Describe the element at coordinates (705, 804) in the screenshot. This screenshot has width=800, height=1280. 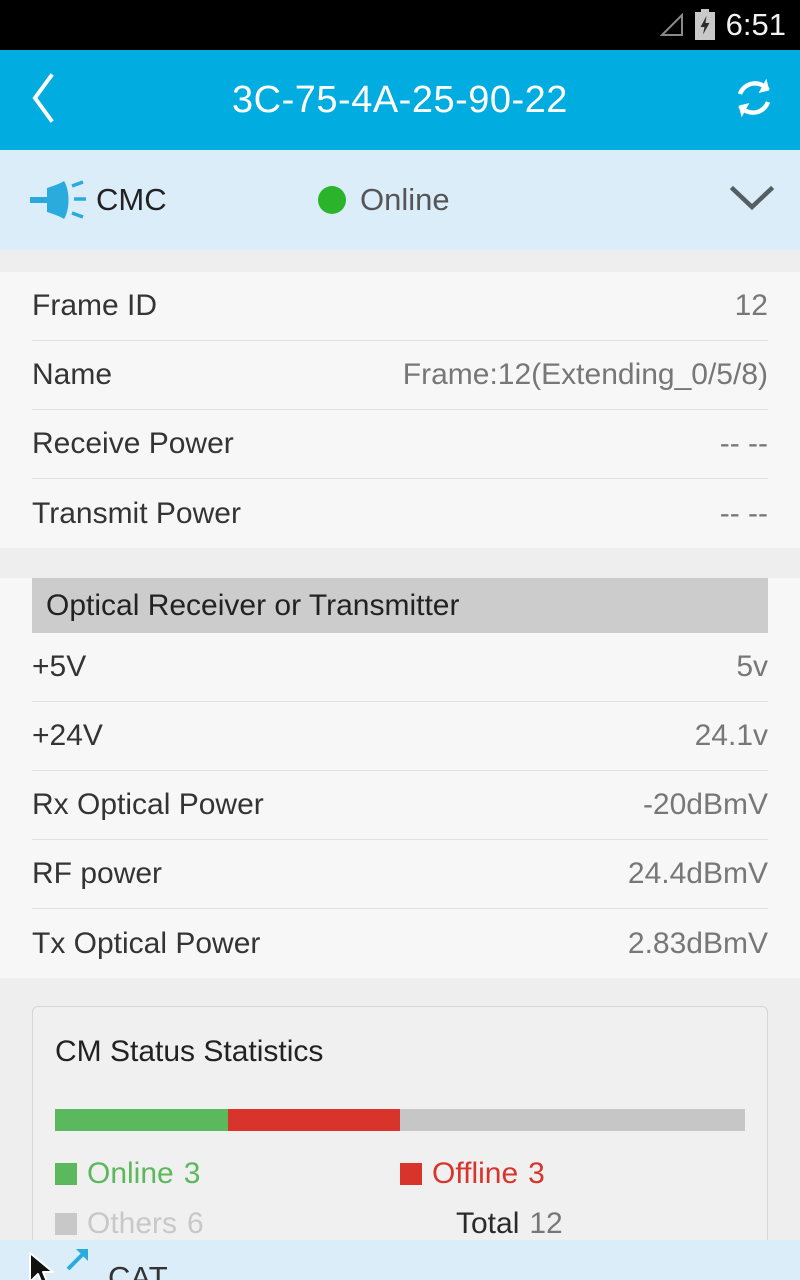
I see `row-value: -20dBmV` at that location.